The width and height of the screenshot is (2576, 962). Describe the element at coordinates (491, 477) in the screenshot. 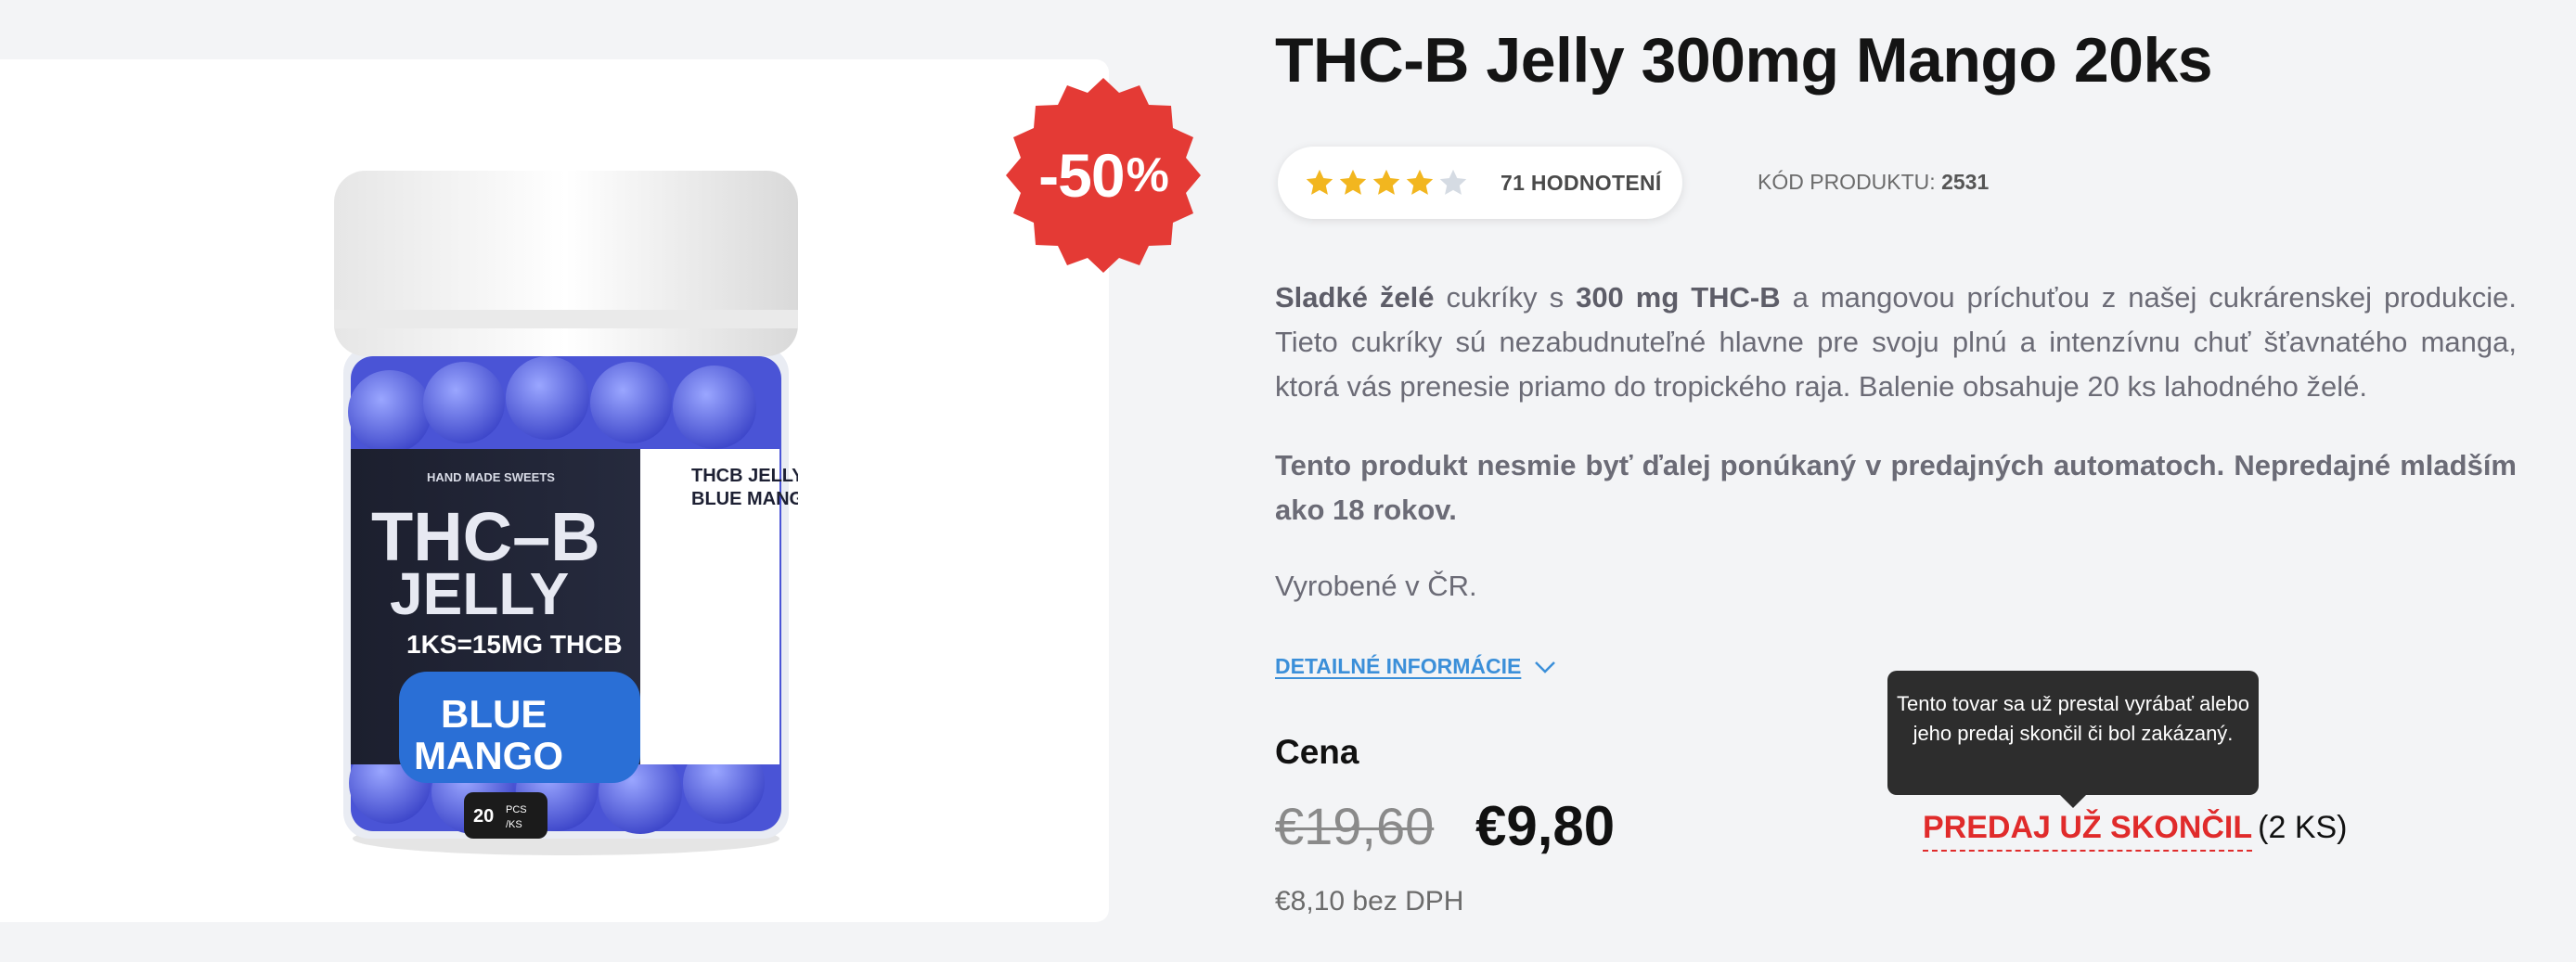

I see `jar-brand-text: HAND MADE SWEETS` at that location.